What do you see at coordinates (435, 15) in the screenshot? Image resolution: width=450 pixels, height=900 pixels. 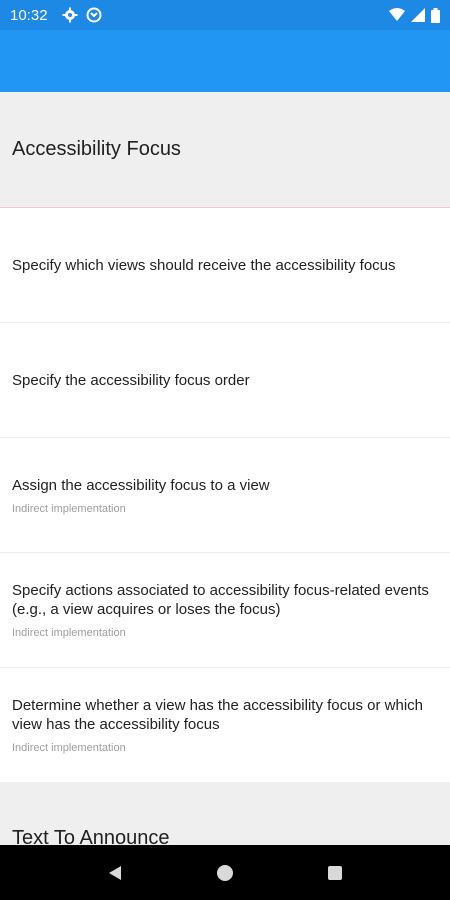 I see `battery-icon` at bounding box center [435, 15].